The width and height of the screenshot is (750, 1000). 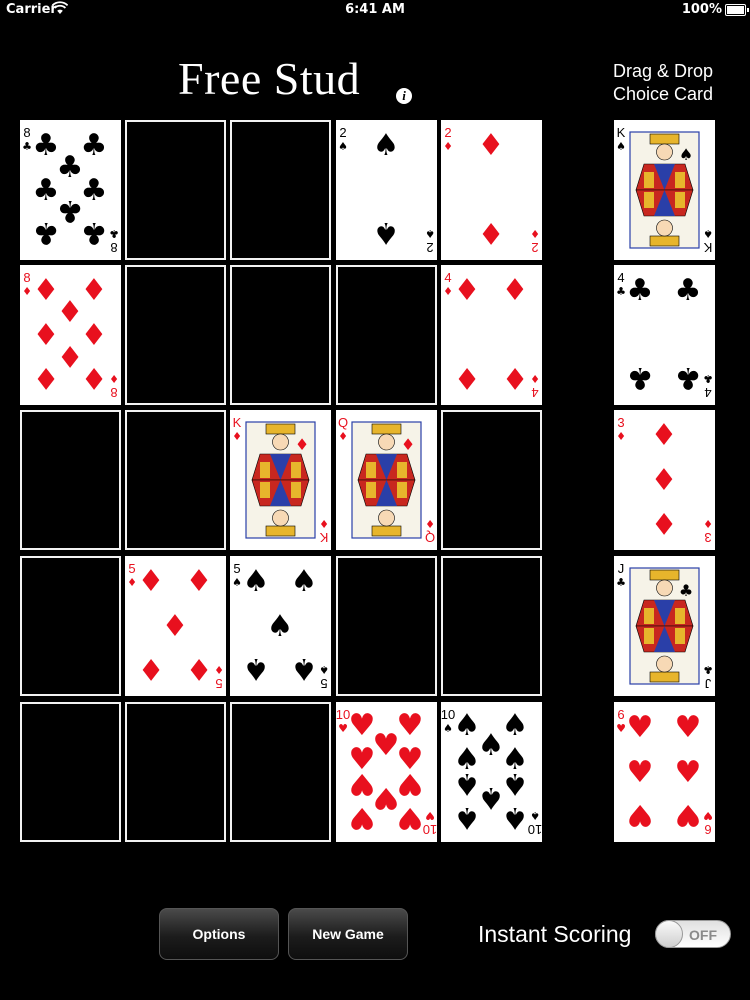 What do you see at coordinates (386, 772) in the screenshot?
I see `board-card: 10 ♥ 10 ♥ ♥ ♥ ♥ ♥ ♥ ♥ ♥ ♥ ♥ ♥` at bounding box center [386, 772].